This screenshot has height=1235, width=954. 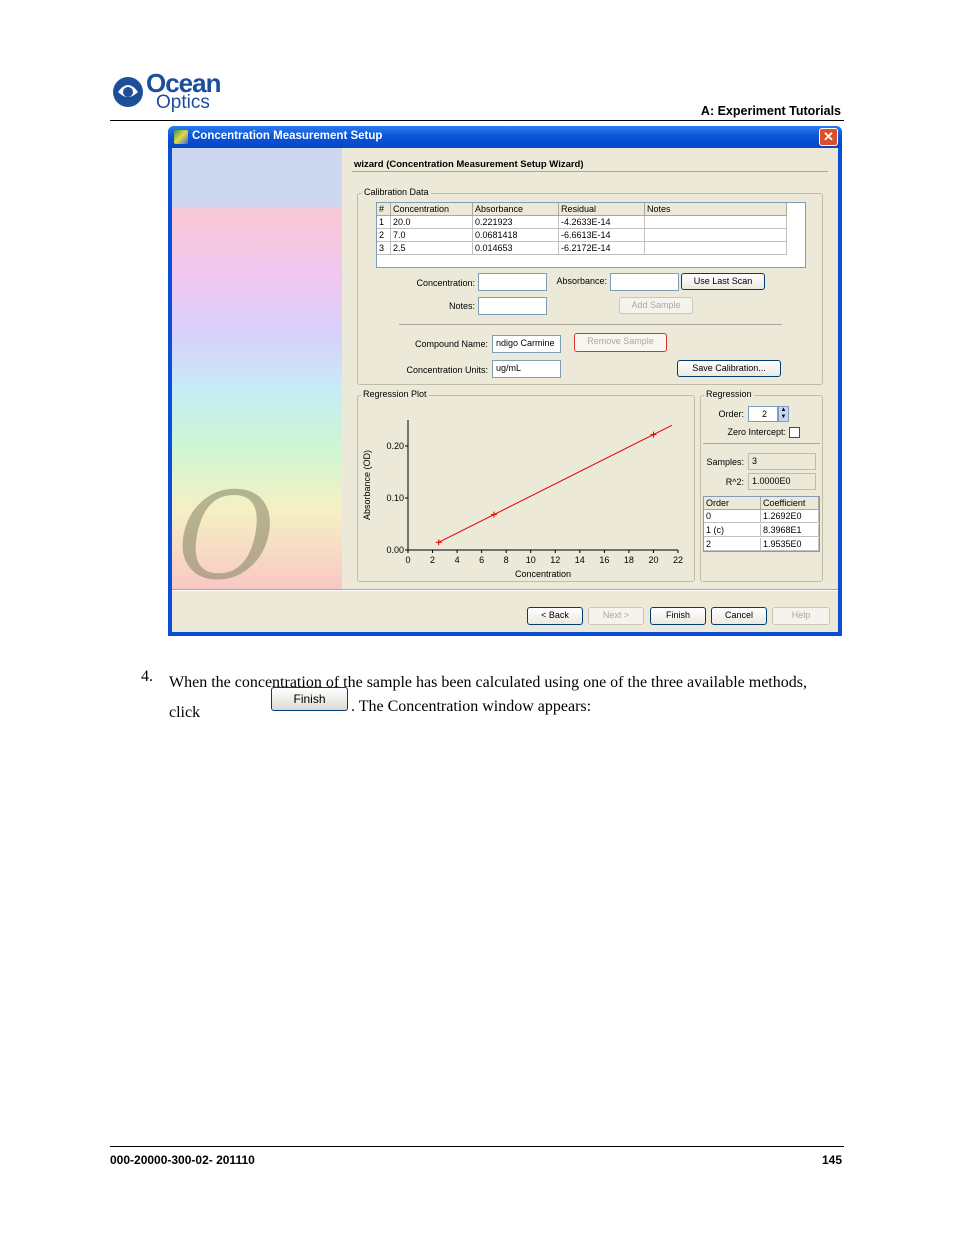 I want to click on table-cell: 20.0, so click(x=432, y=222).